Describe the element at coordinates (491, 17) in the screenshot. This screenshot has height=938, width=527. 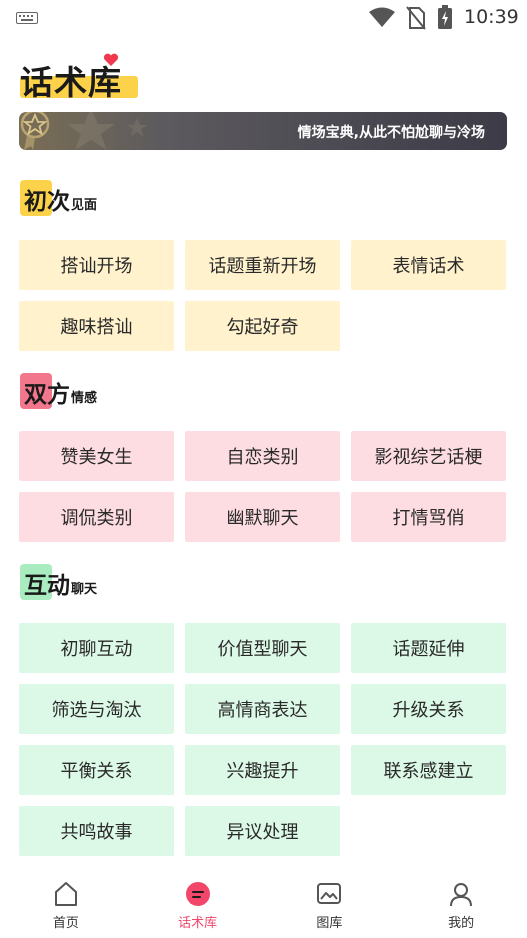
I see `clock: 10:39` at that location.